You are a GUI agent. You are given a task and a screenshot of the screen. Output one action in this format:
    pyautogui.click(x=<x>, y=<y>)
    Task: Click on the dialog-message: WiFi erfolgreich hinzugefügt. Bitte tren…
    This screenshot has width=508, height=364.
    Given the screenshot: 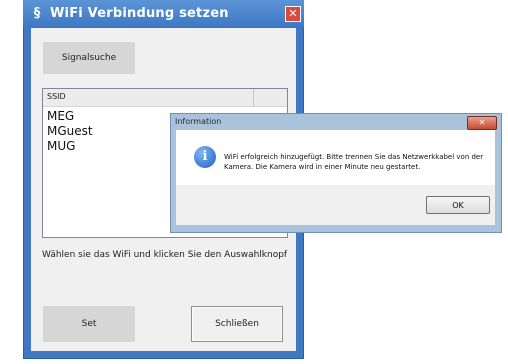 What is the action you would take?
    pyautogui.click(x=354, y=162)
    